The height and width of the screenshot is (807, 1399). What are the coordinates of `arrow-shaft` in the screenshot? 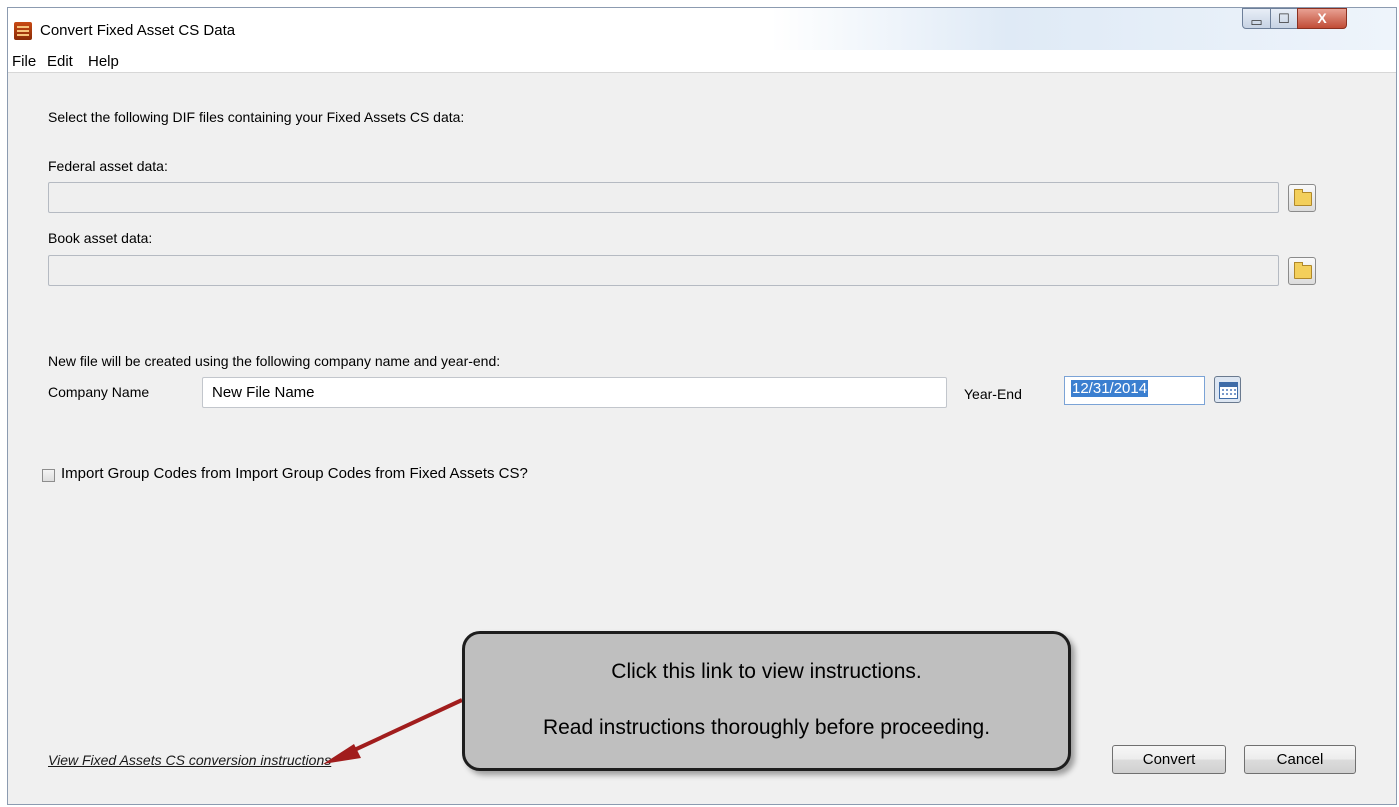 It's located at (406, 726).